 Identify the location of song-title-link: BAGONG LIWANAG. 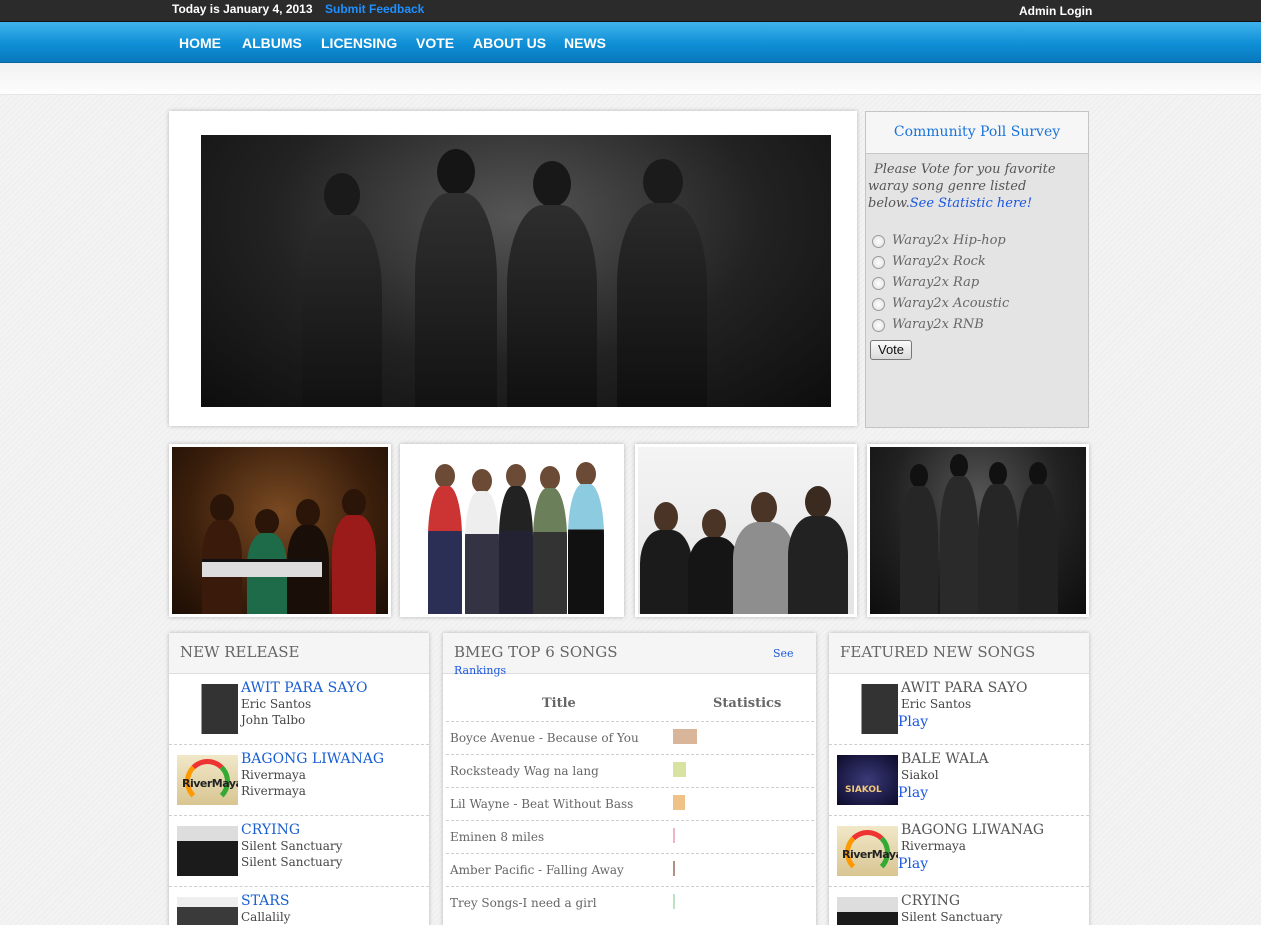
(312, 759).